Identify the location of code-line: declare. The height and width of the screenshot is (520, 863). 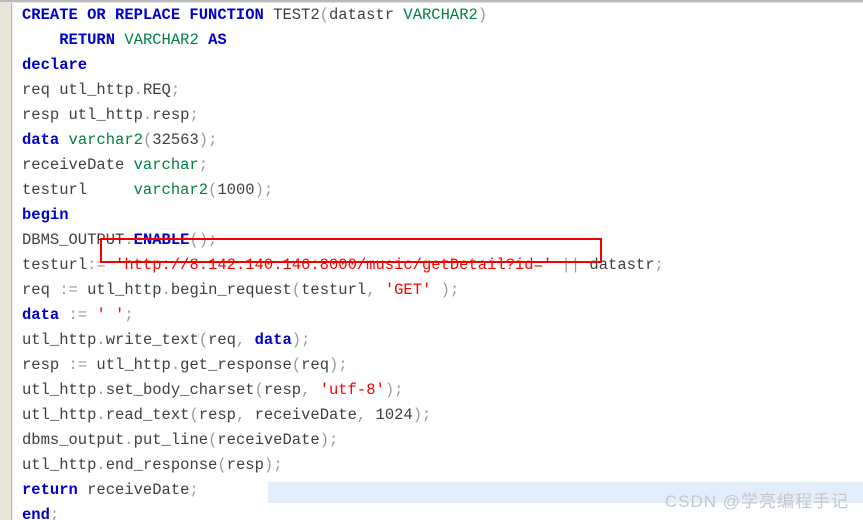
(442, 65).